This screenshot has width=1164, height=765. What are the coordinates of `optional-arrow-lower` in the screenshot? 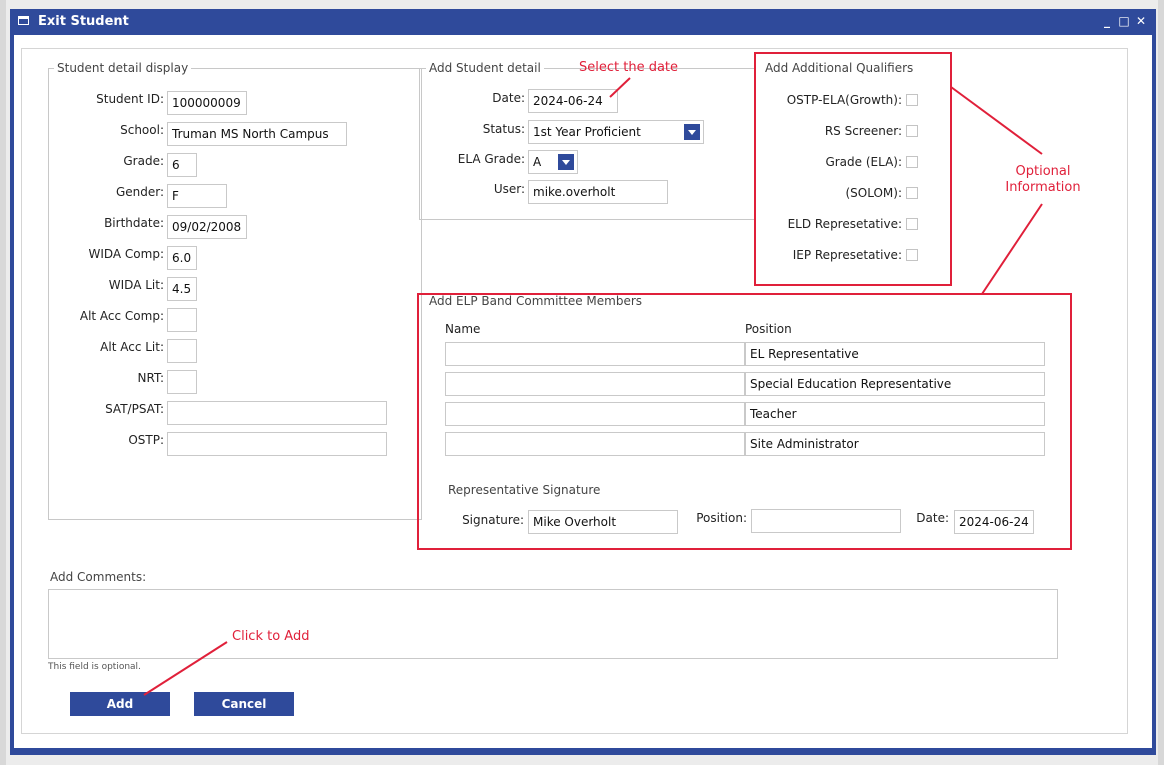 It's located at (1012, 249).